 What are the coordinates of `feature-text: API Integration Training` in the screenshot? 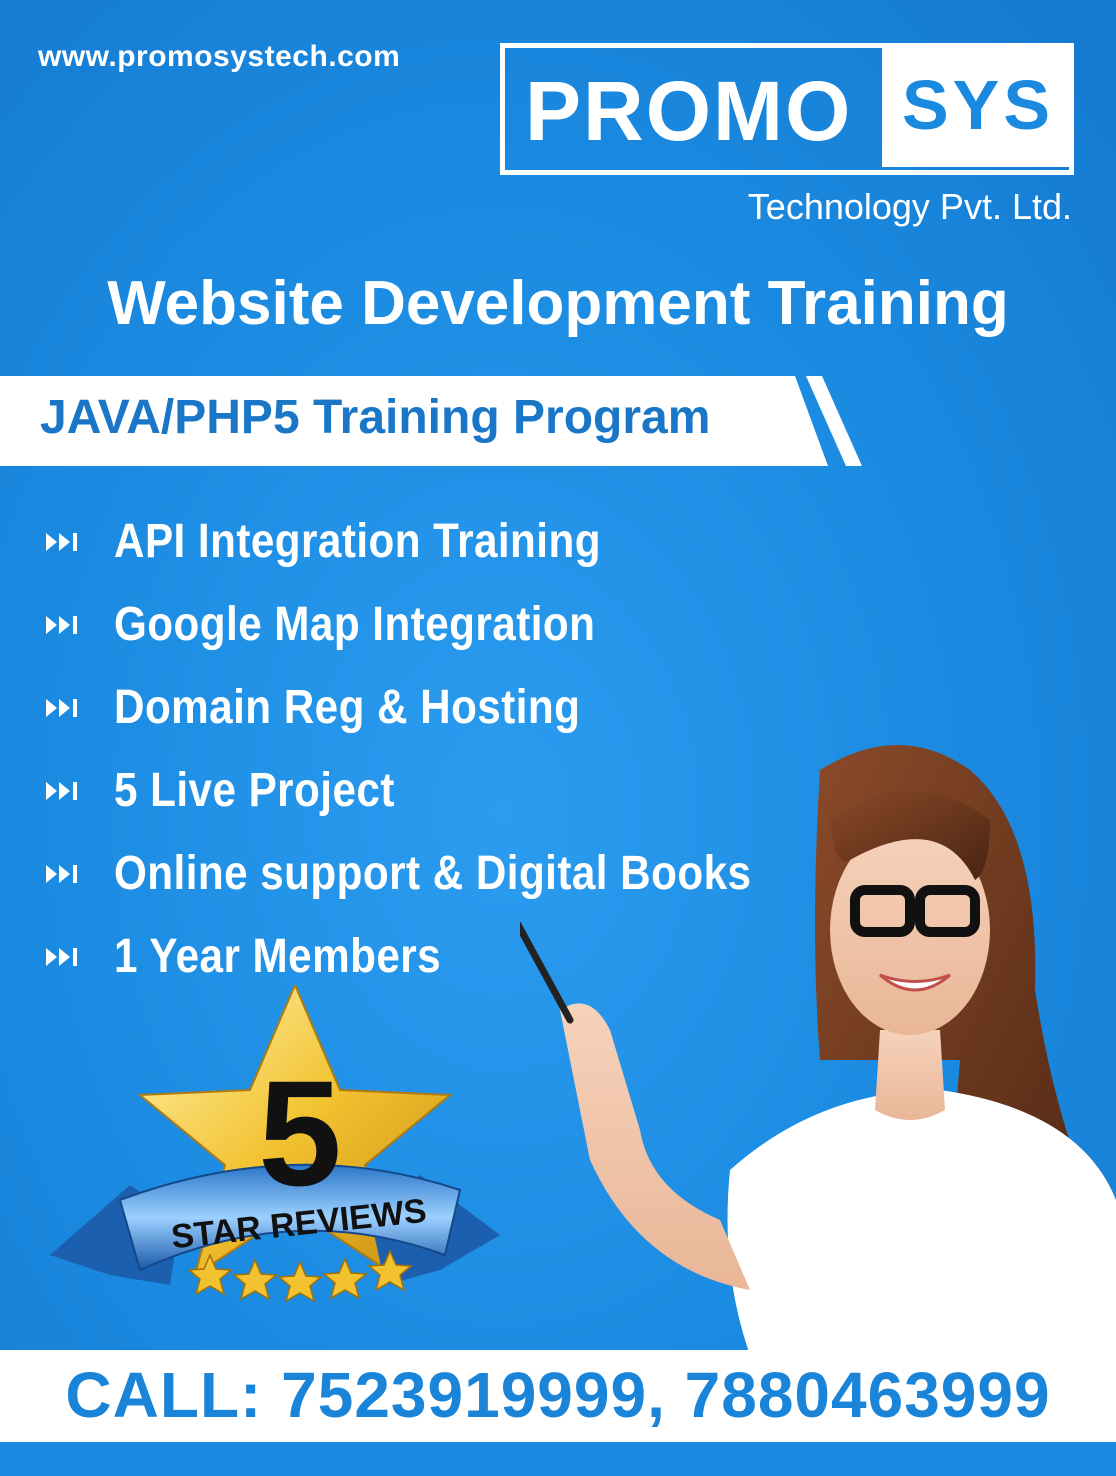 It's located at (357, 541).